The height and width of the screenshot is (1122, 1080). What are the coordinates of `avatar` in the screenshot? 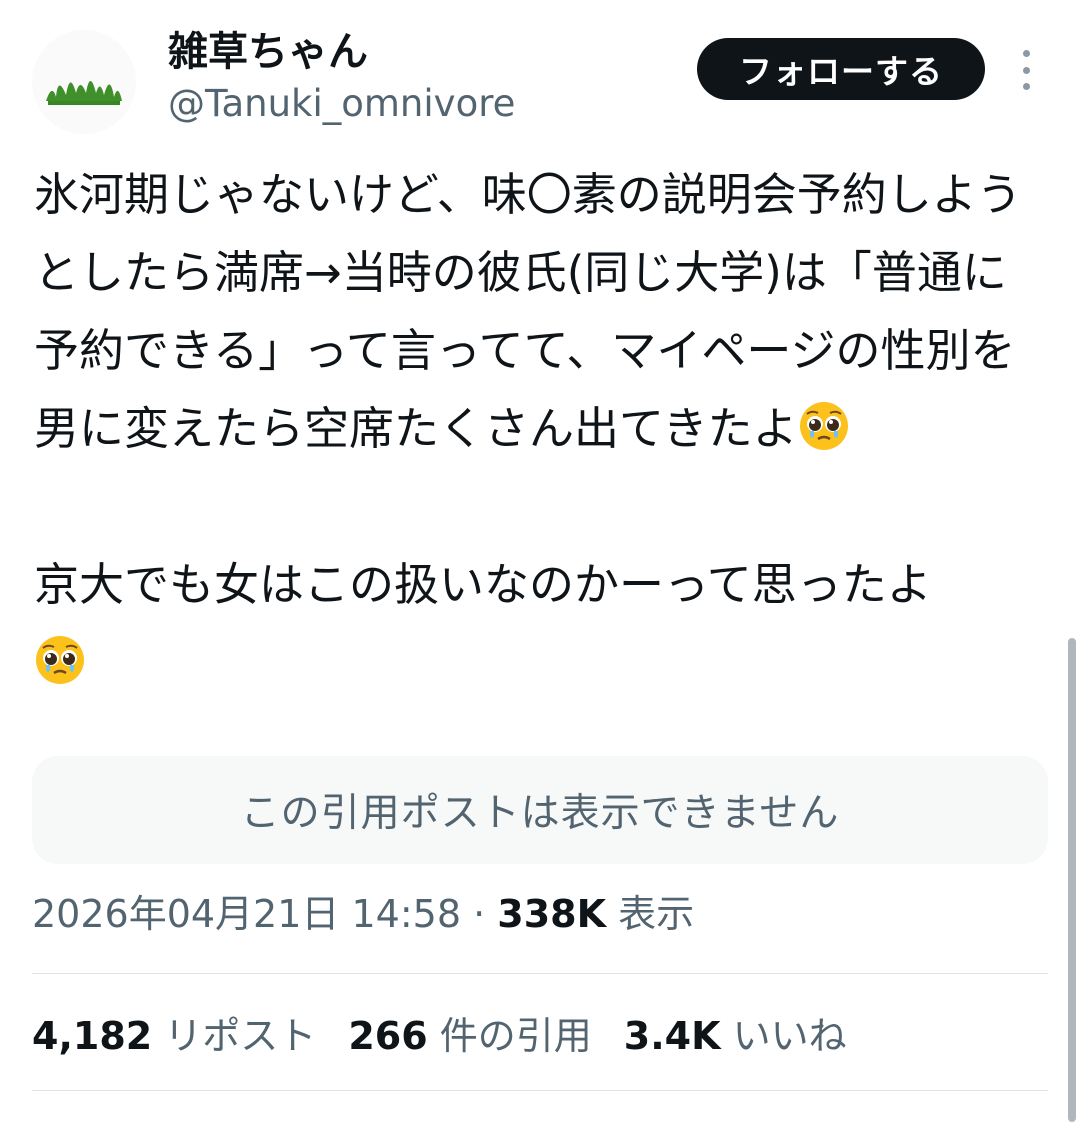 It's located at (84, 82).